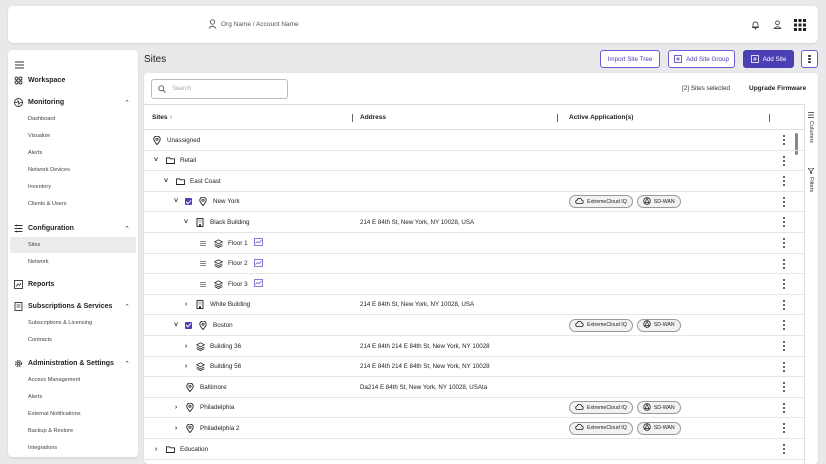  Describe the element at coordinates (474, 449) in the screenshot. I see `table-row: › Education` at that location.